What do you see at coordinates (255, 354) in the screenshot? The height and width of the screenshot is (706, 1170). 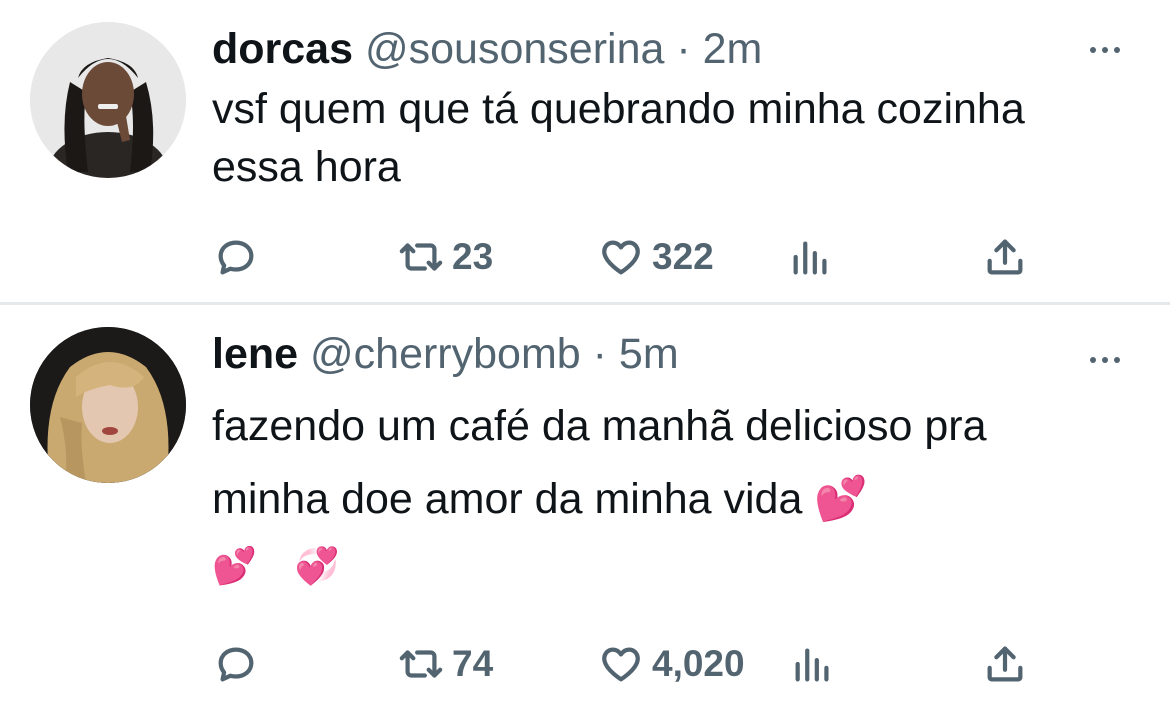 I see `display-name: lene` at bounding box center [255, 354].